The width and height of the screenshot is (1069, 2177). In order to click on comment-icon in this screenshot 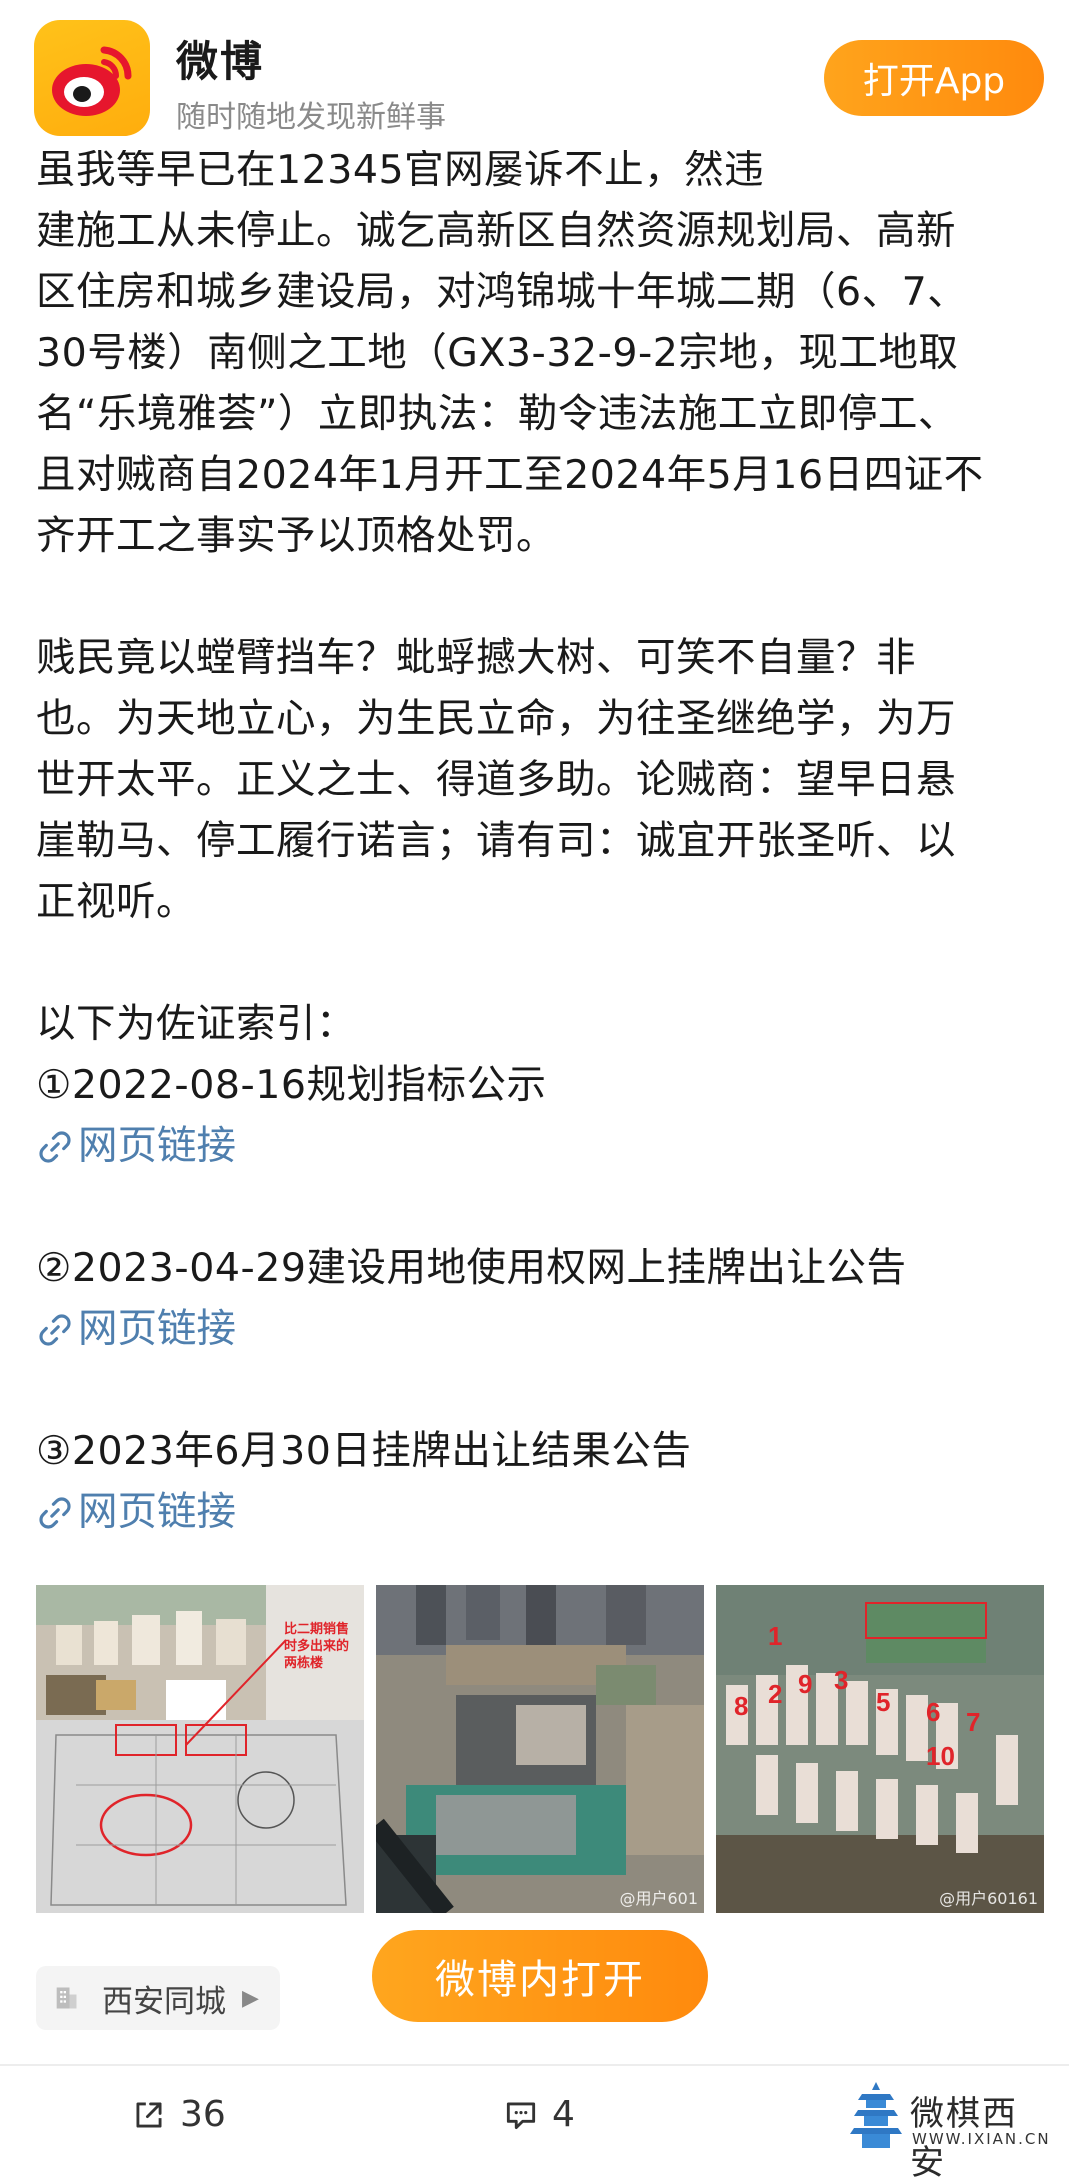, I will do `click(521, 2115)`.